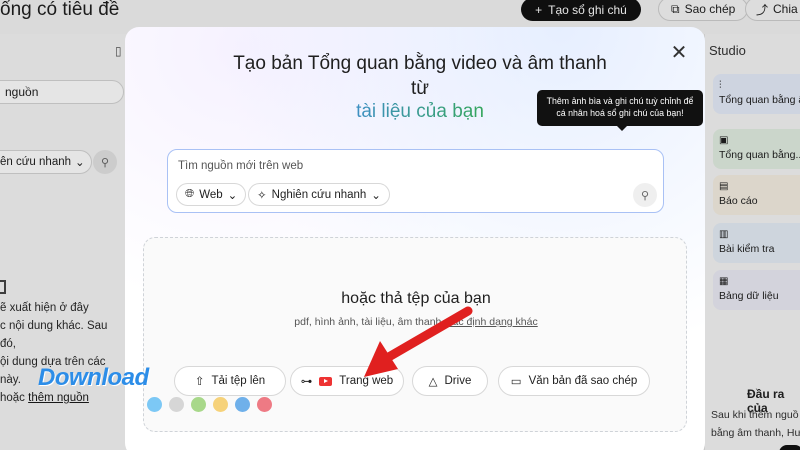  I want to click on youtube-icon, so click(326, 381).